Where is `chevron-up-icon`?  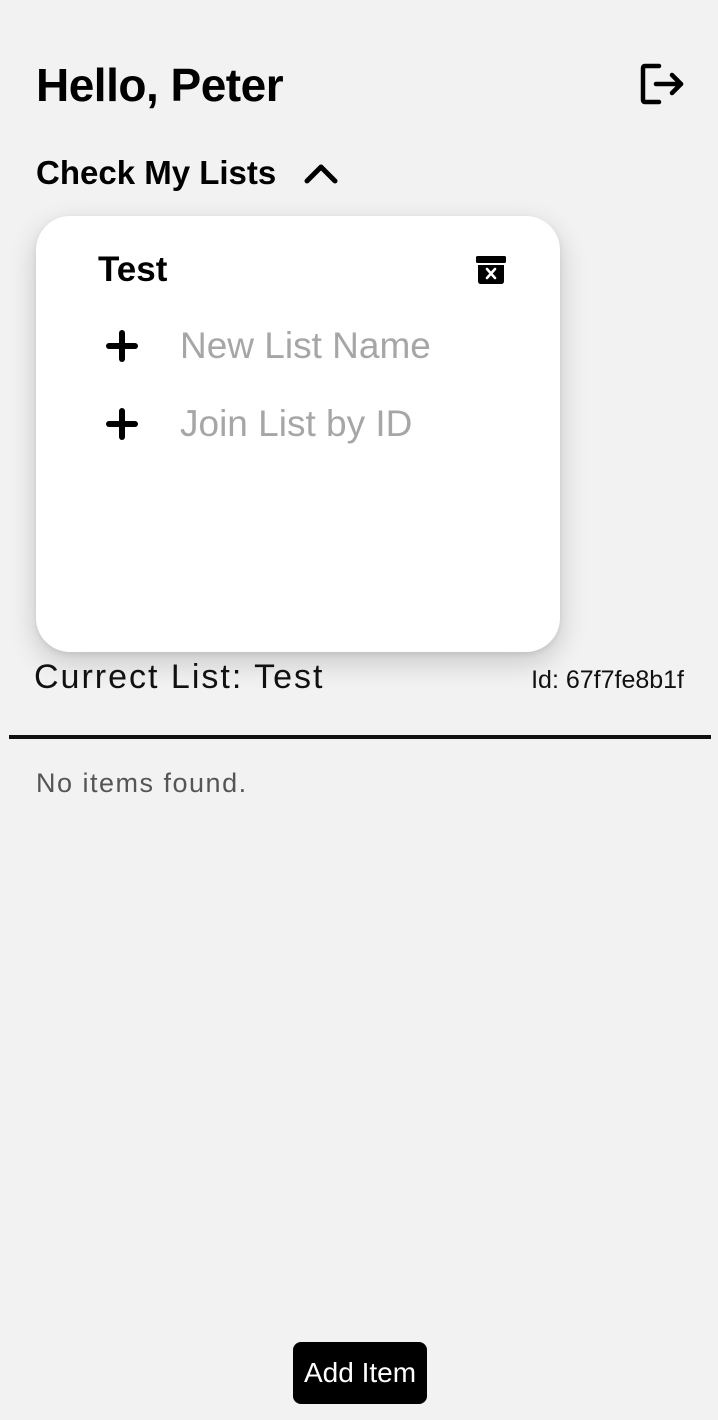
chevron-up-icon is located at coordinates (321, 173).